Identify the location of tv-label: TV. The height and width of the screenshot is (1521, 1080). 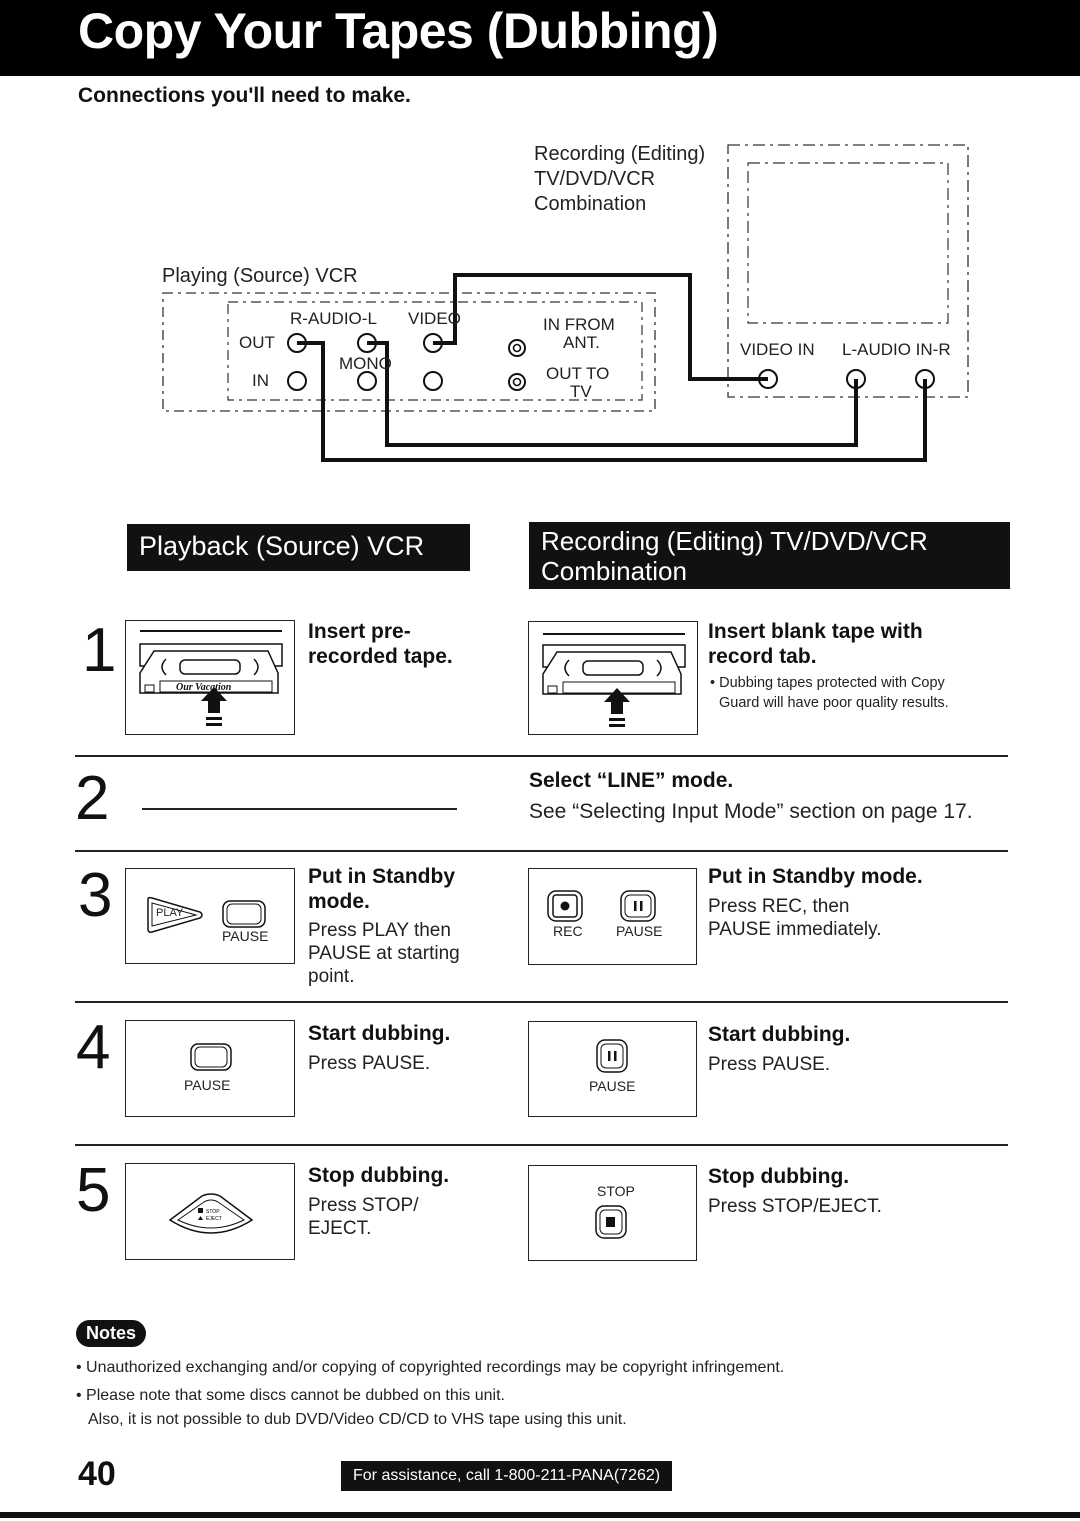
(581, 391).